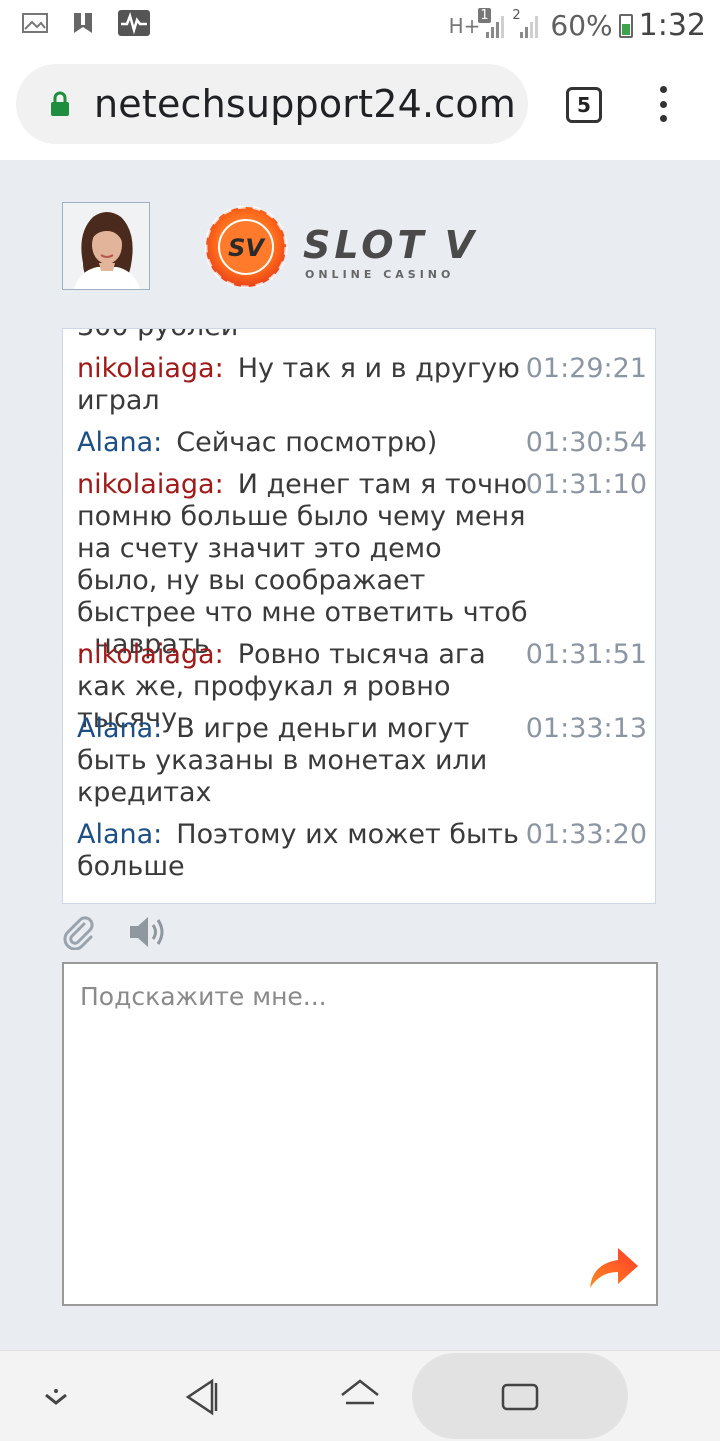 The image size is (720, 1441). What do you see at coordinates (672, 25) in the screenshot?
I see `clock: 1:32` at bounding box center [672, 25].